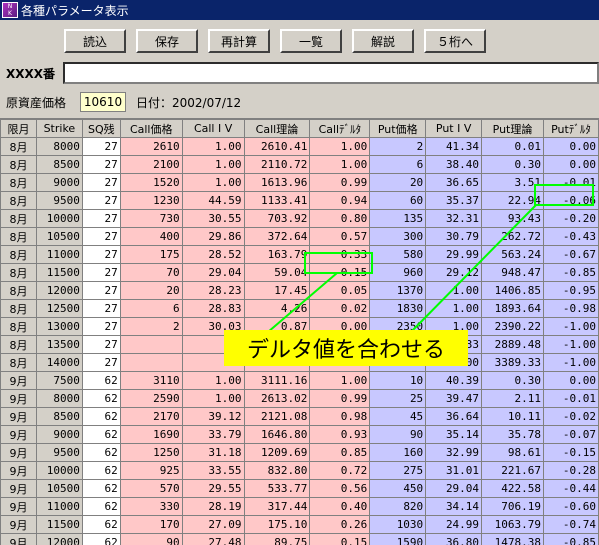  Describe the element at coordinates (570, 489) in the screenshot. I see `col-put-delta-cell: -0.44` at that location.